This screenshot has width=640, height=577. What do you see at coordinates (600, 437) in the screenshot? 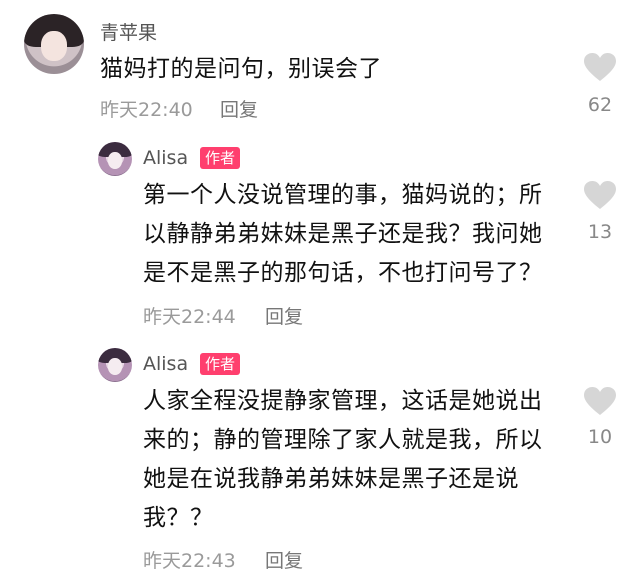
I see `like-count: 10` at bounding box center [600, 437].